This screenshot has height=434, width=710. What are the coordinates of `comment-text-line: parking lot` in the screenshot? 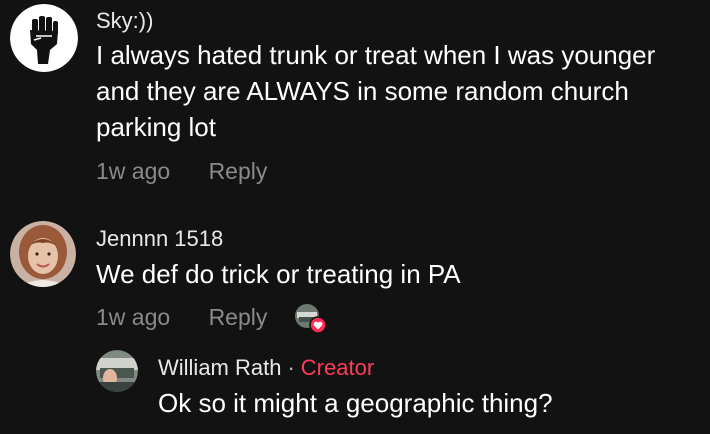 It's located at (156, 127).